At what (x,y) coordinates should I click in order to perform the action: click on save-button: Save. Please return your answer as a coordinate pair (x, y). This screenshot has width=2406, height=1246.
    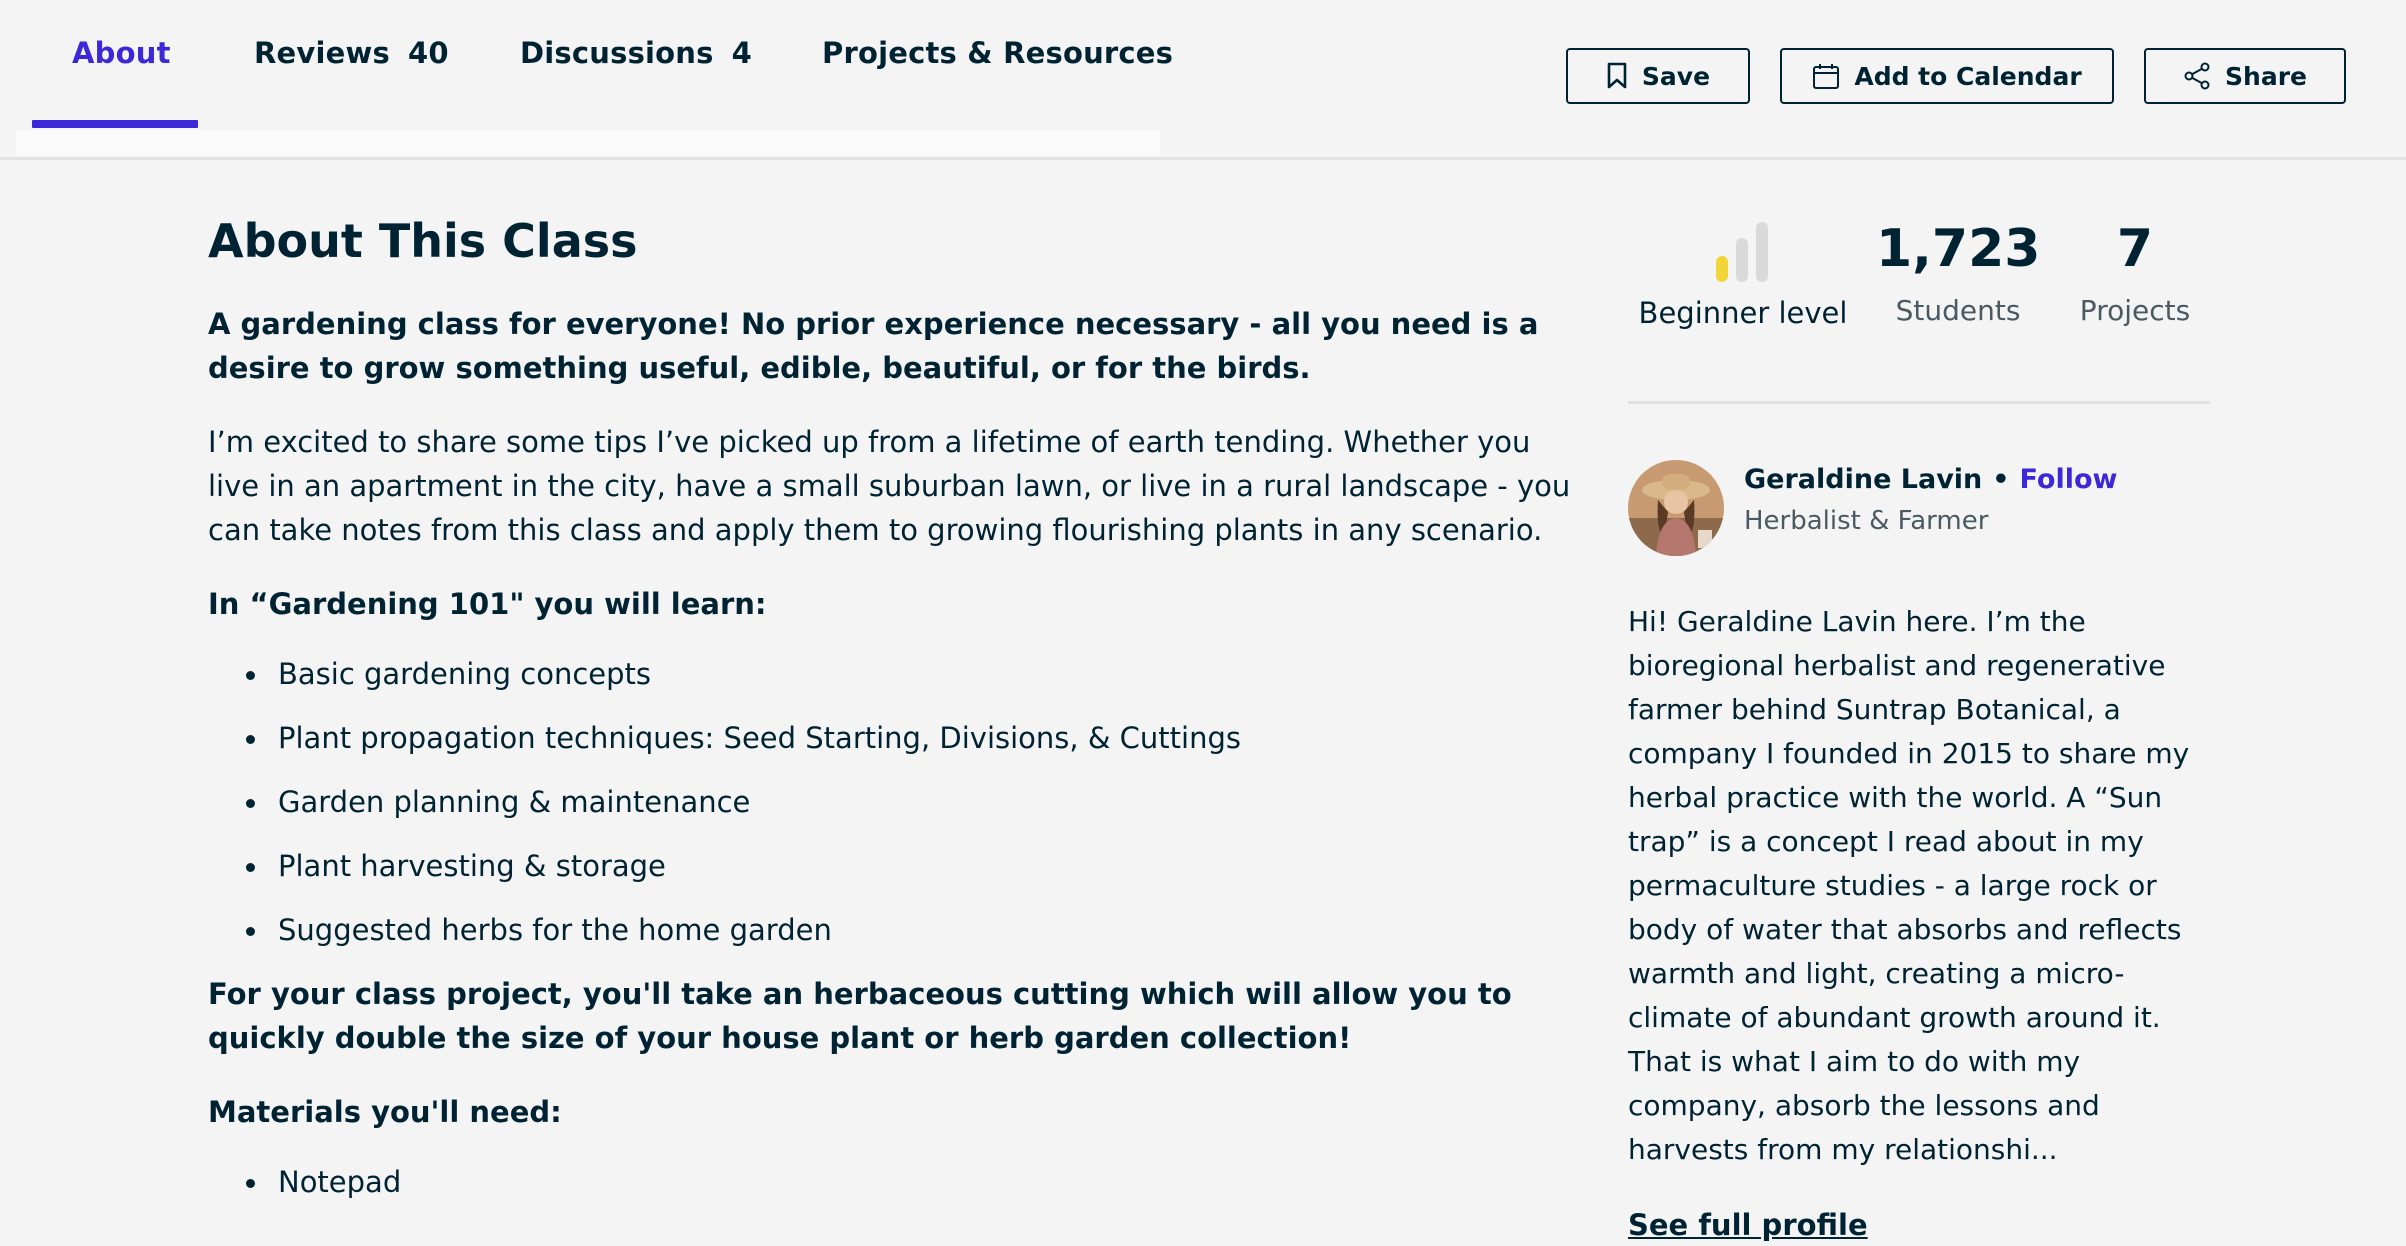
    Looking at the image, I should click on (1658, 76).